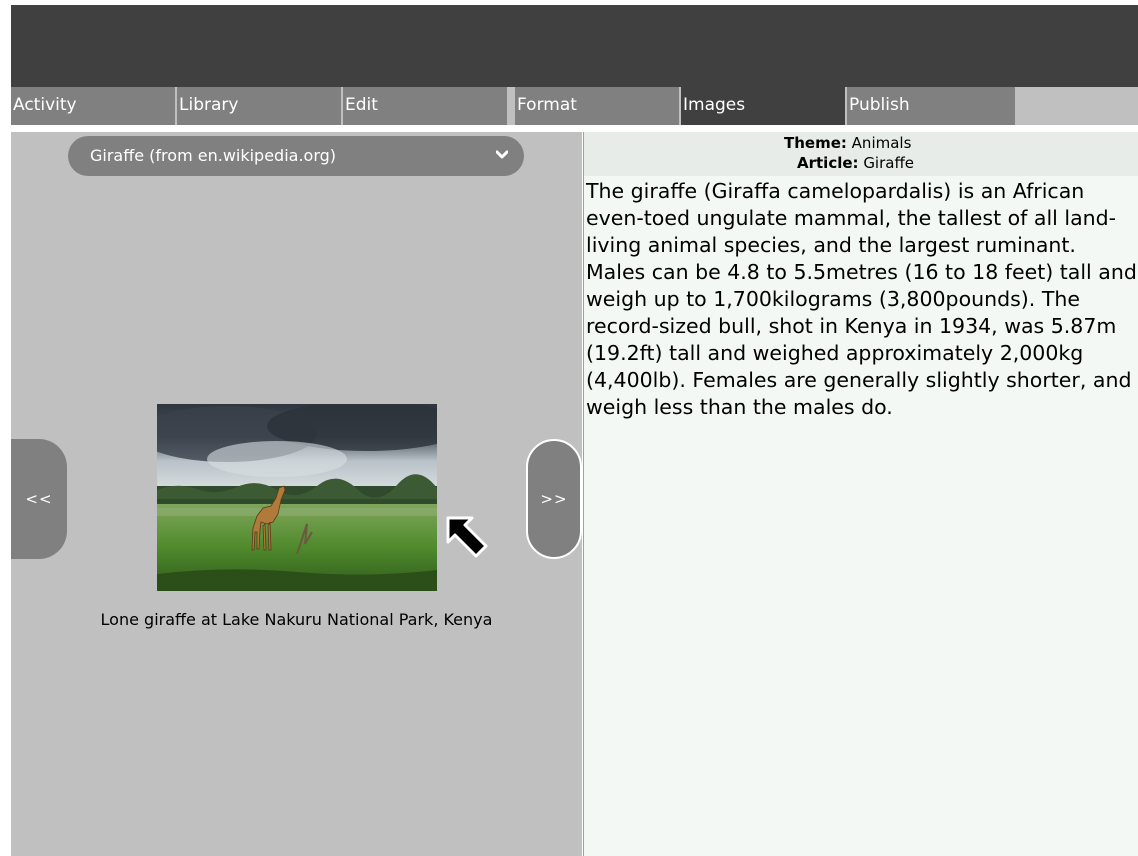 The width and height of the screenshot is (1138, 856). Describe the element at coordinates (815, 143) in the screenshot. I see `theme-label: Theme:` at that location.